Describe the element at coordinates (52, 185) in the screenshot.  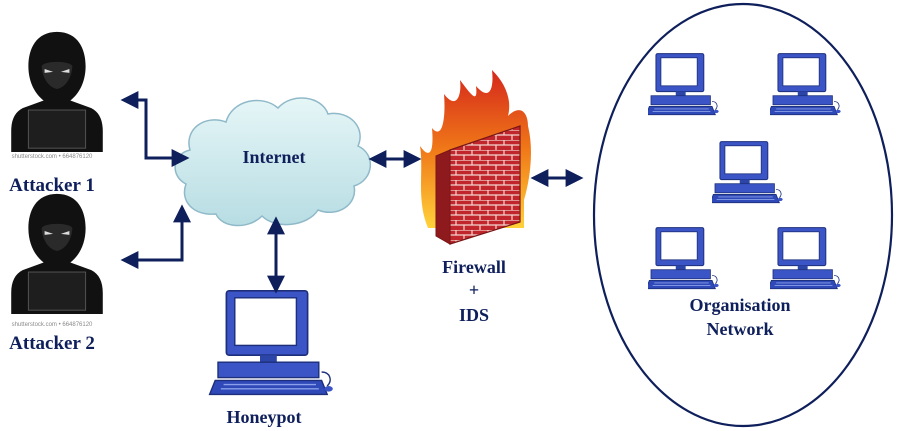
I see `attacker-1-label: Attacker 1` at that location.